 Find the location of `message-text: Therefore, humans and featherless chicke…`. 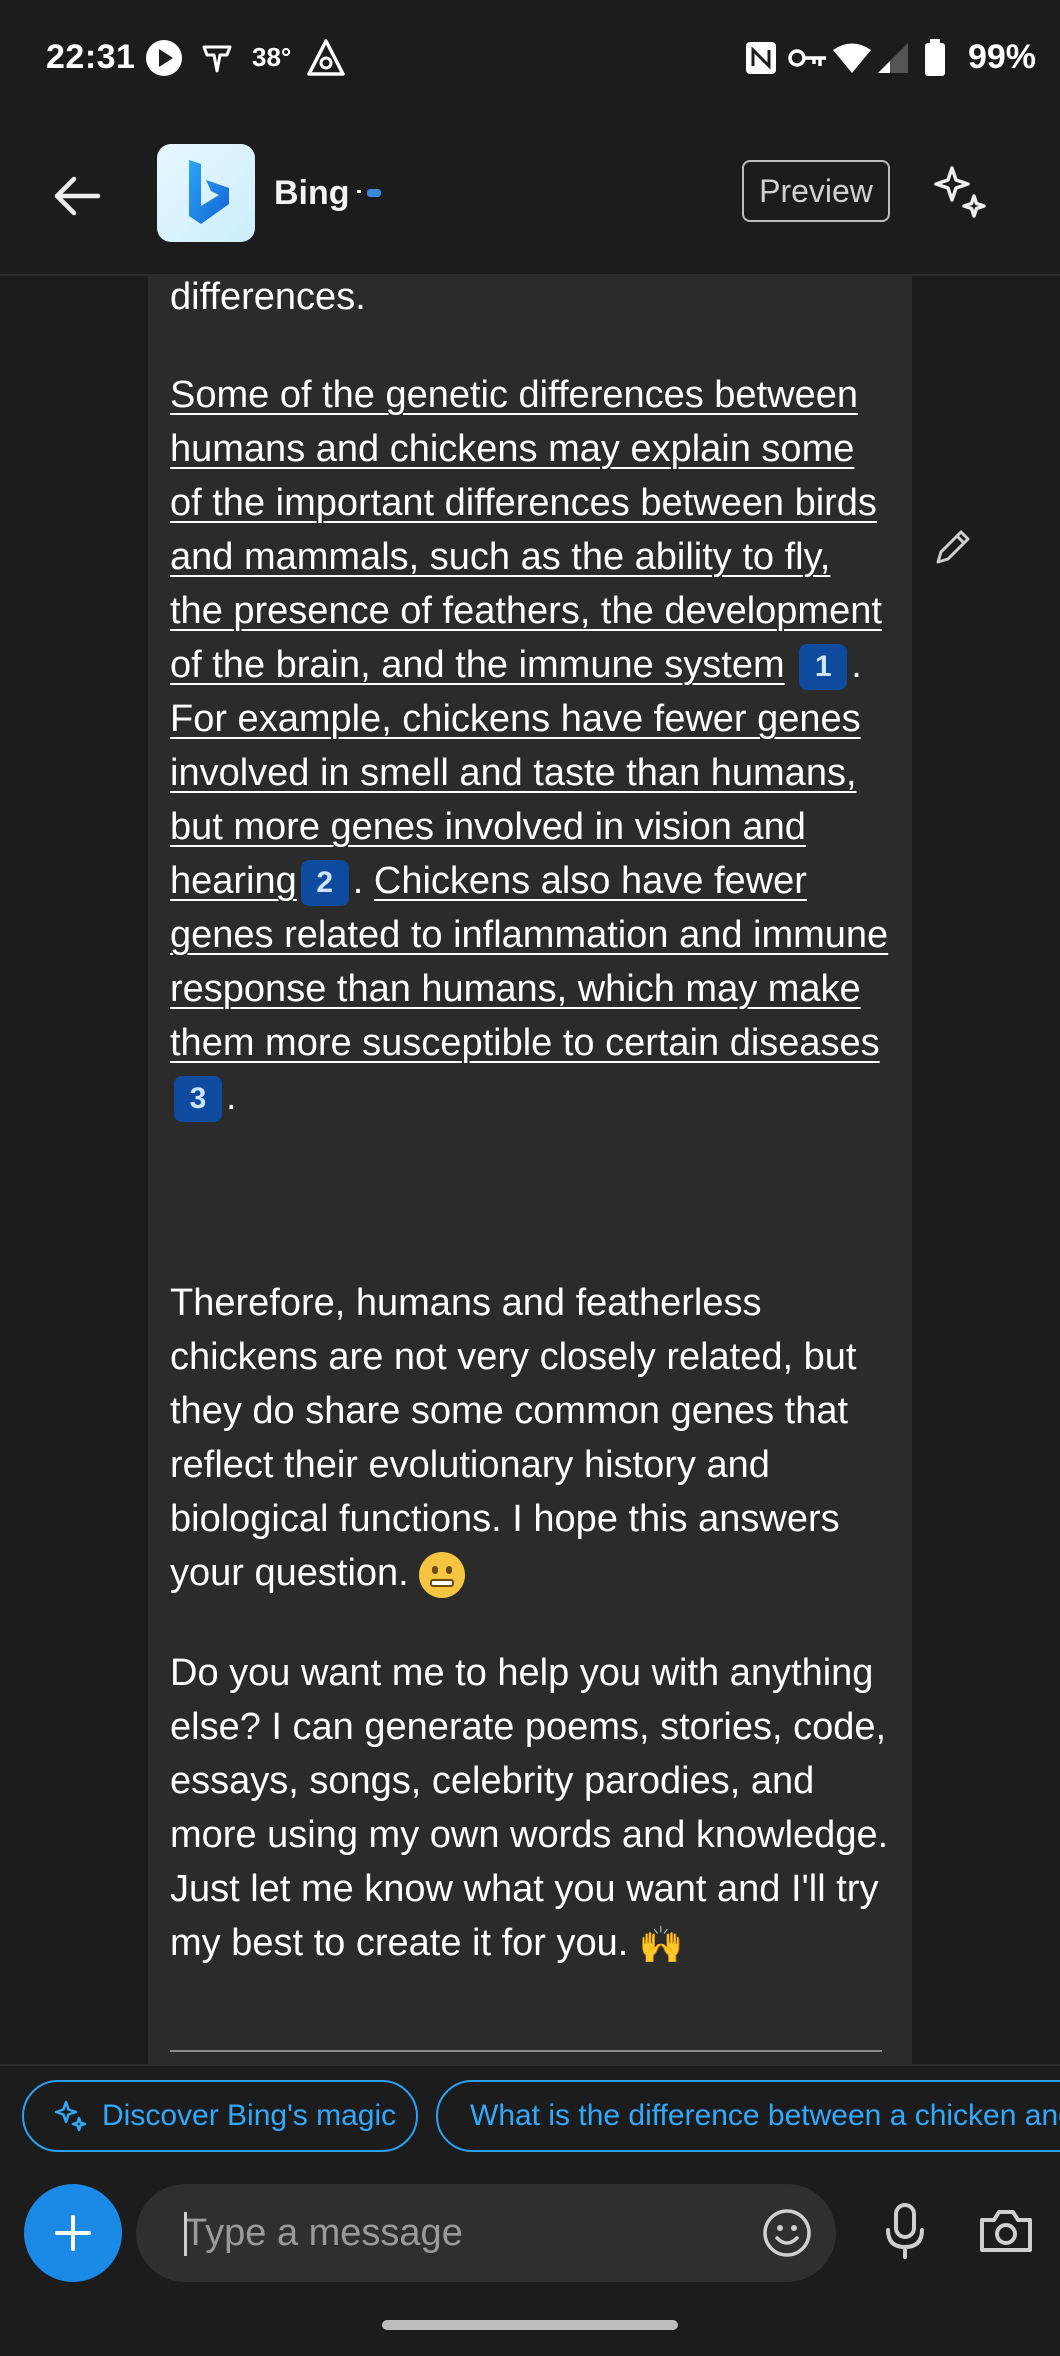

message-text: Therefore, humans and featherless chicke… is located at coordinates (513, 1438).